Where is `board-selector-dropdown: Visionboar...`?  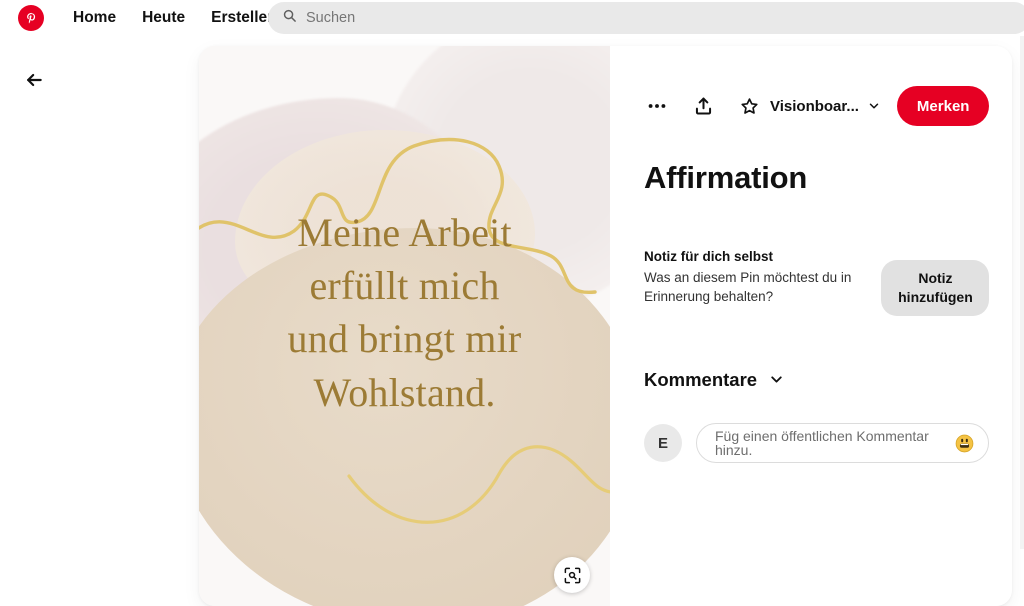 board-selector-dropdown: Visionboar... is located at coordinates (825, 106).